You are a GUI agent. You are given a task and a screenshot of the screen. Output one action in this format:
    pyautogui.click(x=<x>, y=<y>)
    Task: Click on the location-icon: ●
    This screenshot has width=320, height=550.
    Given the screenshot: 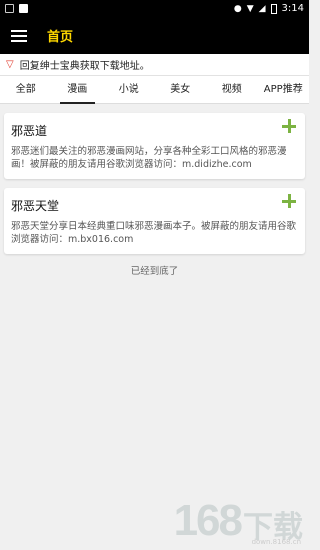 What is the action you would take?
    pyautogui.click(x=237, y=8)
    